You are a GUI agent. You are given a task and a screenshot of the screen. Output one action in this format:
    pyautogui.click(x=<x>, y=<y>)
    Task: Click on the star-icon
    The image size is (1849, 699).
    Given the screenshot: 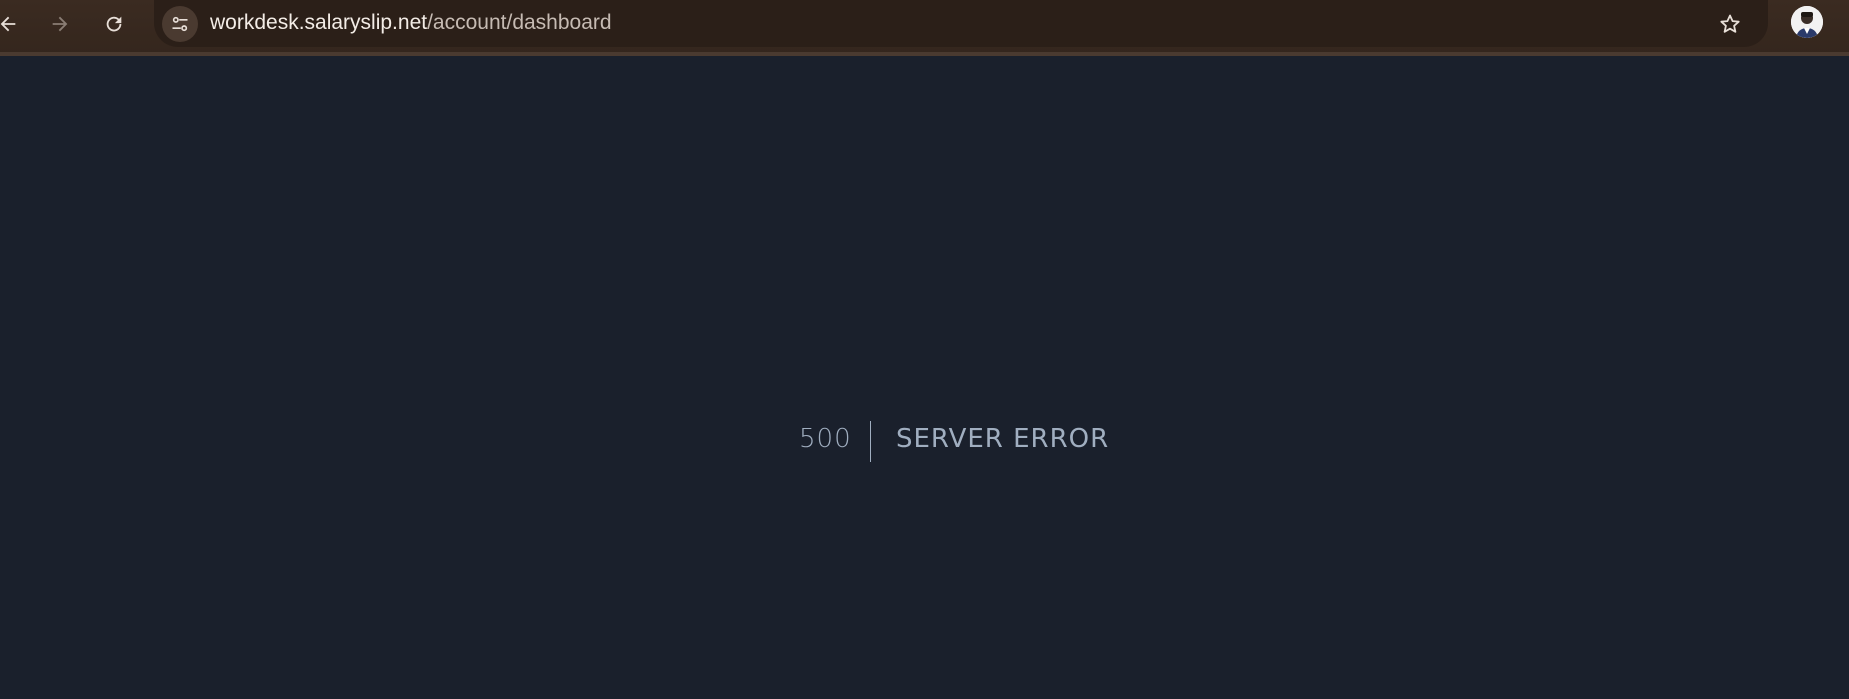 What is the action you would take?
    pyautogui.click(x=1730, y=23)
    